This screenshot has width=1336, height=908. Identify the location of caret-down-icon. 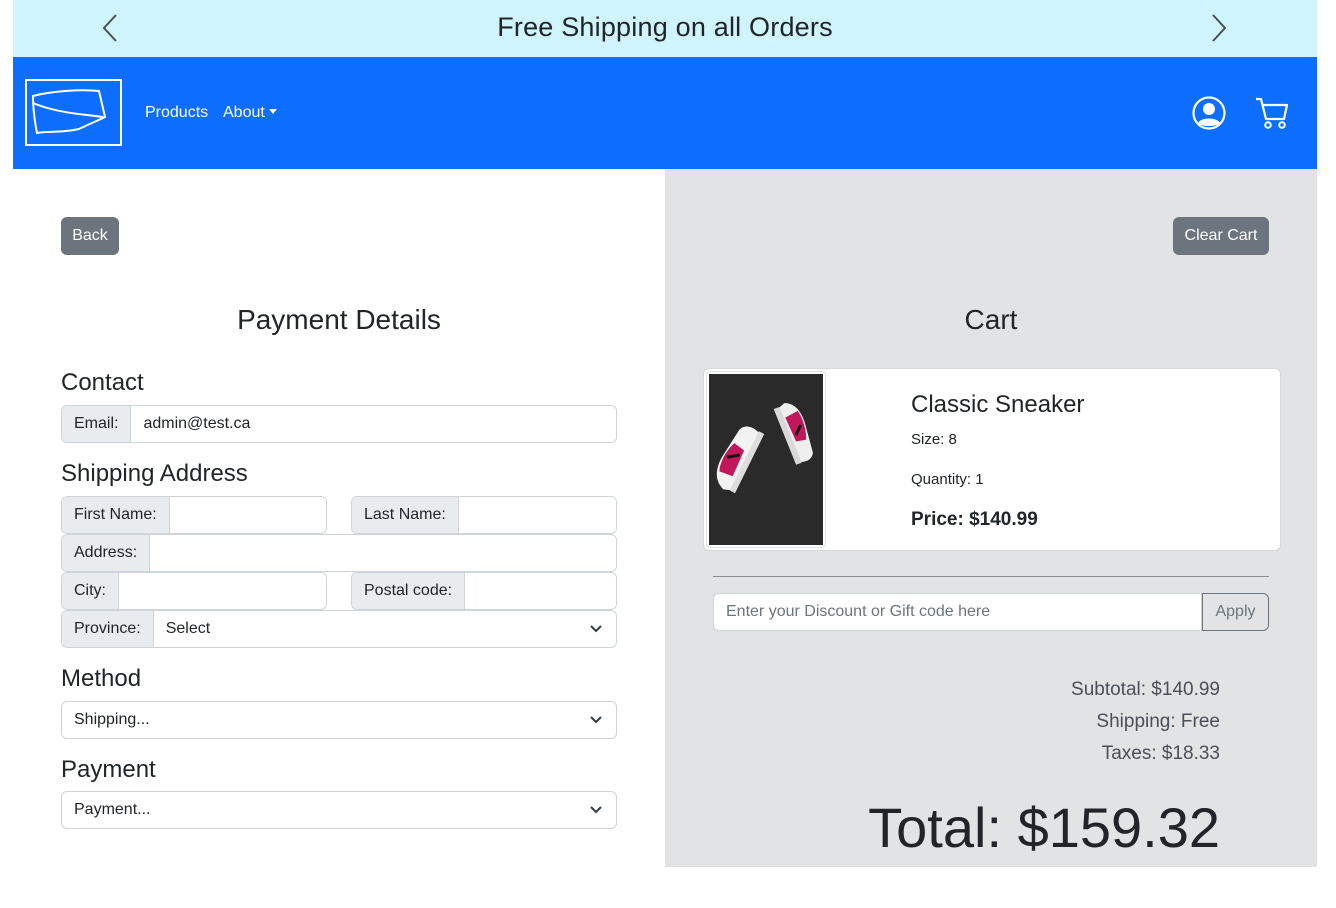
(272, 111).